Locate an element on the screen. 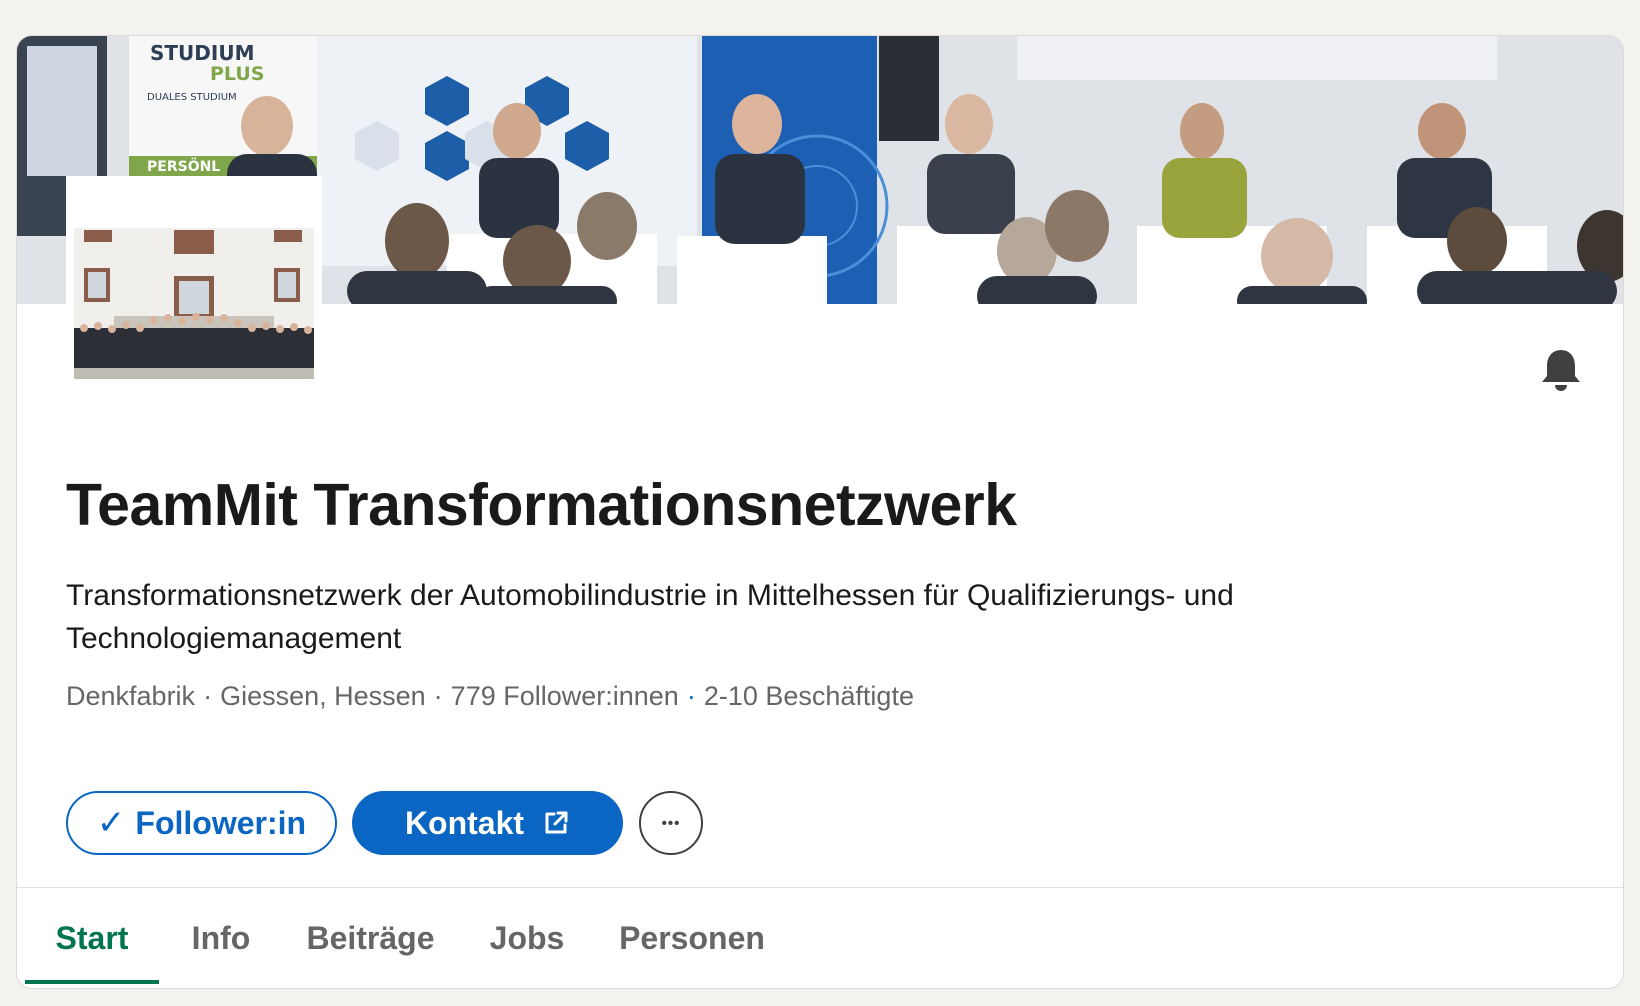 The width and height of the screenshot is (1640, 1006). following-button-label: Follower:in is located at coordinates (221, 822).